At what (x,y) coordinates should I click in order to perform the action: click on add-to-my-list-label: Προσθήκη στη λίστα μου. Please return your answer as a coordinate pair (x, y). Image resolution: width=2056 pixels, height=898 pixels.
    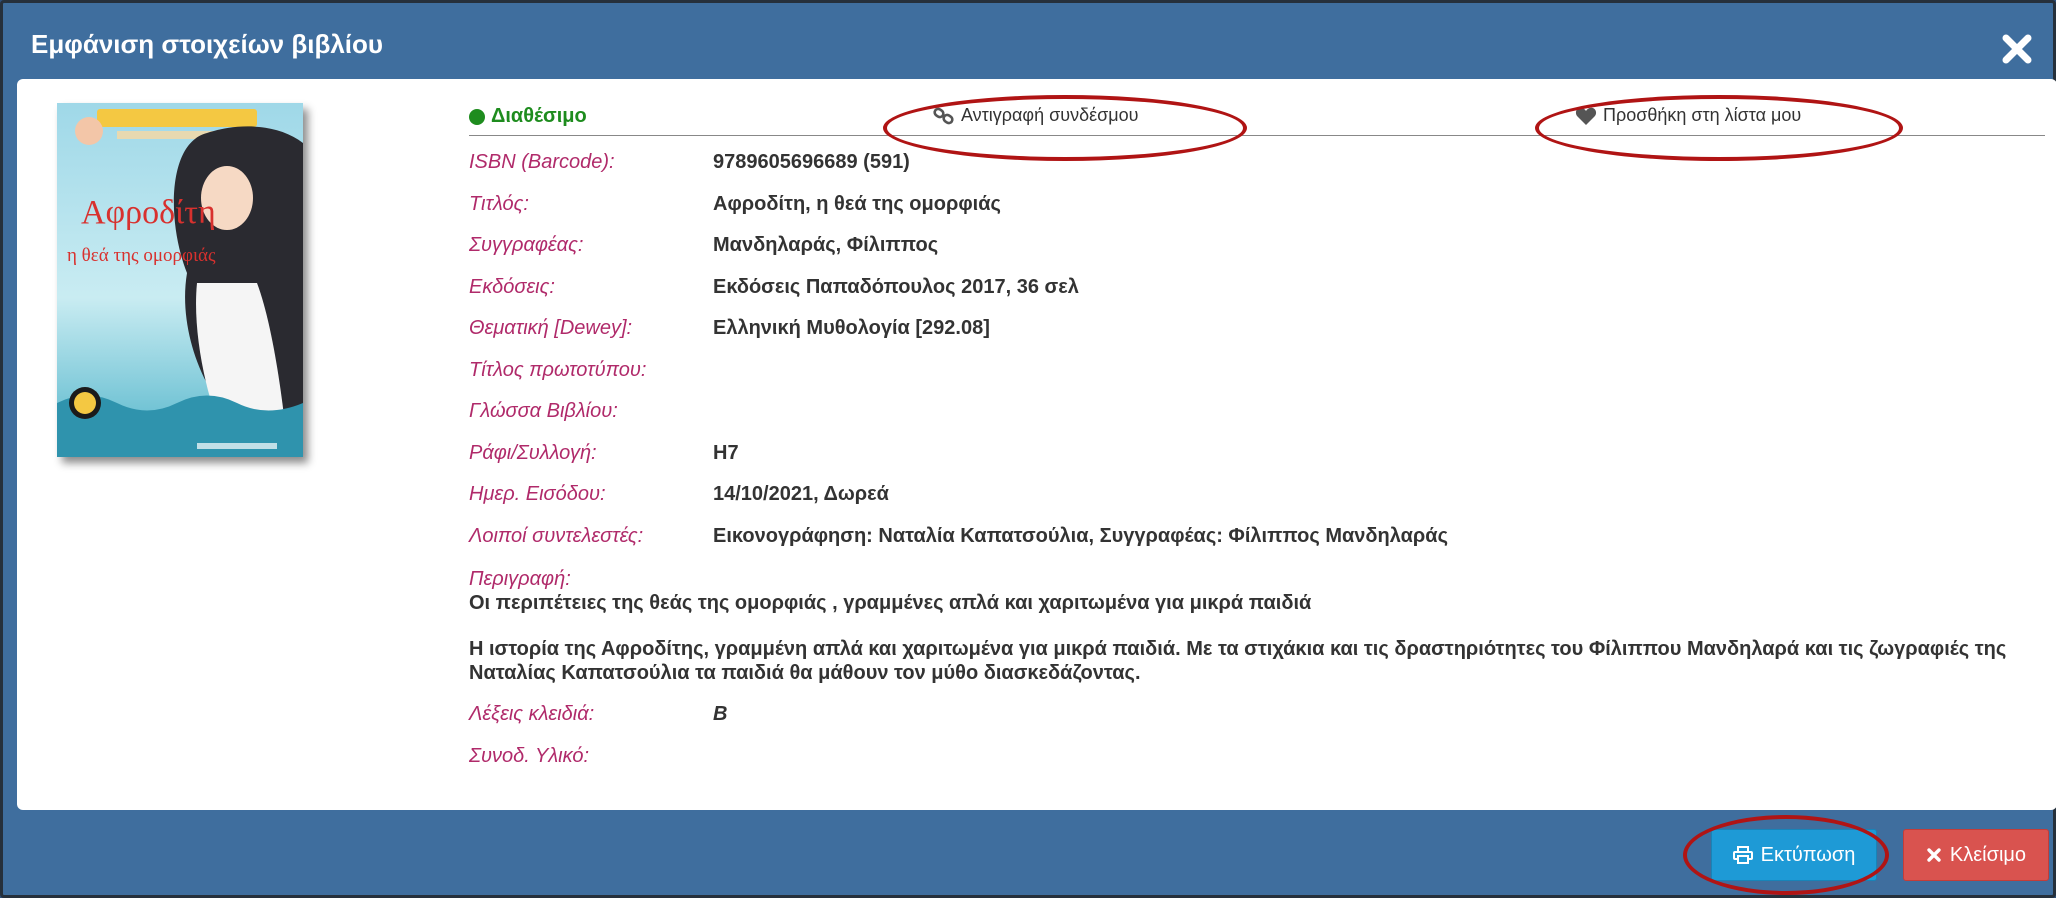
    Looking at the image, I should click on (1702, 115).